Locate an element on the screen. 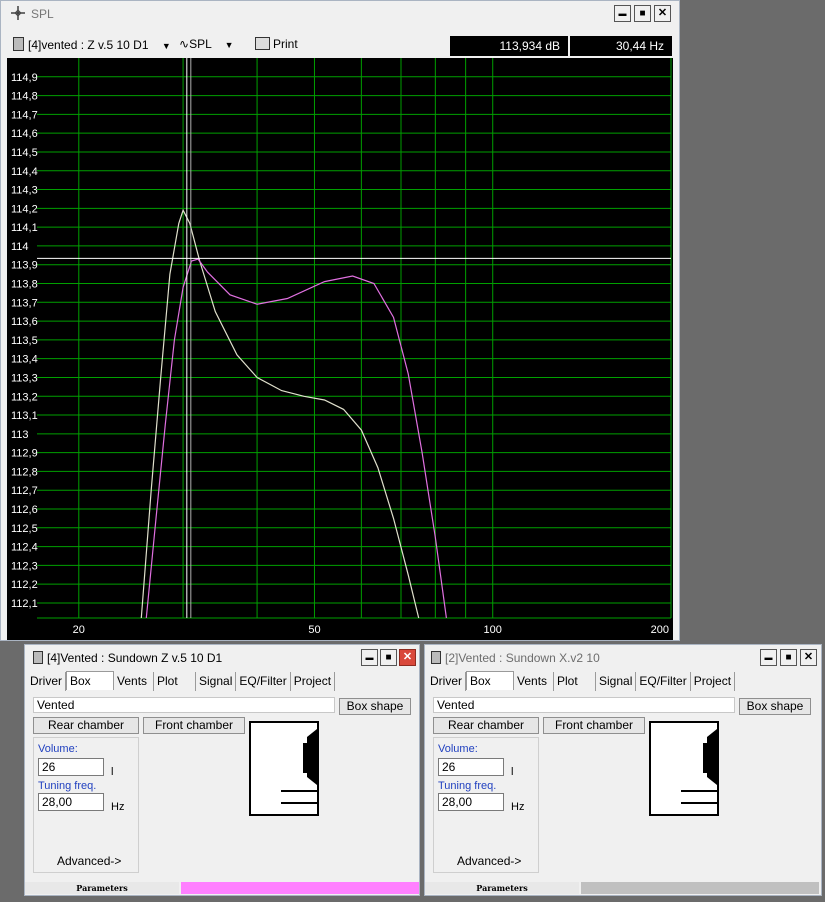 Image resolution: width=825 pixels, height=902 pixels. spl-titlebar: SPL ▬ ■ ✕ is located at coordinates (340, 14).